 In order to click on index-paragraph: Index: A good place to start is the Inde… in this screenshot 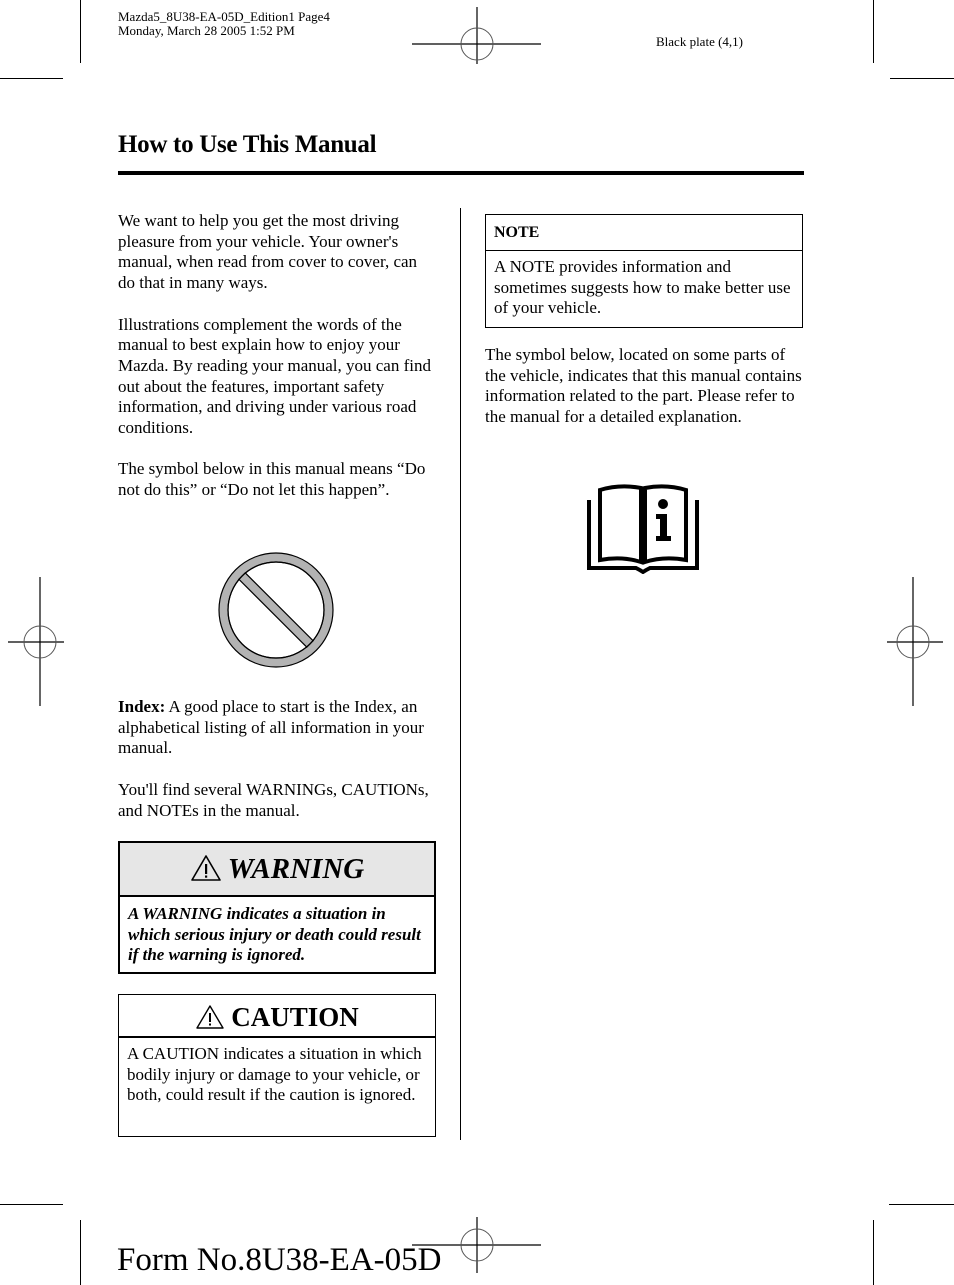, I will do `click(278, 728)`.